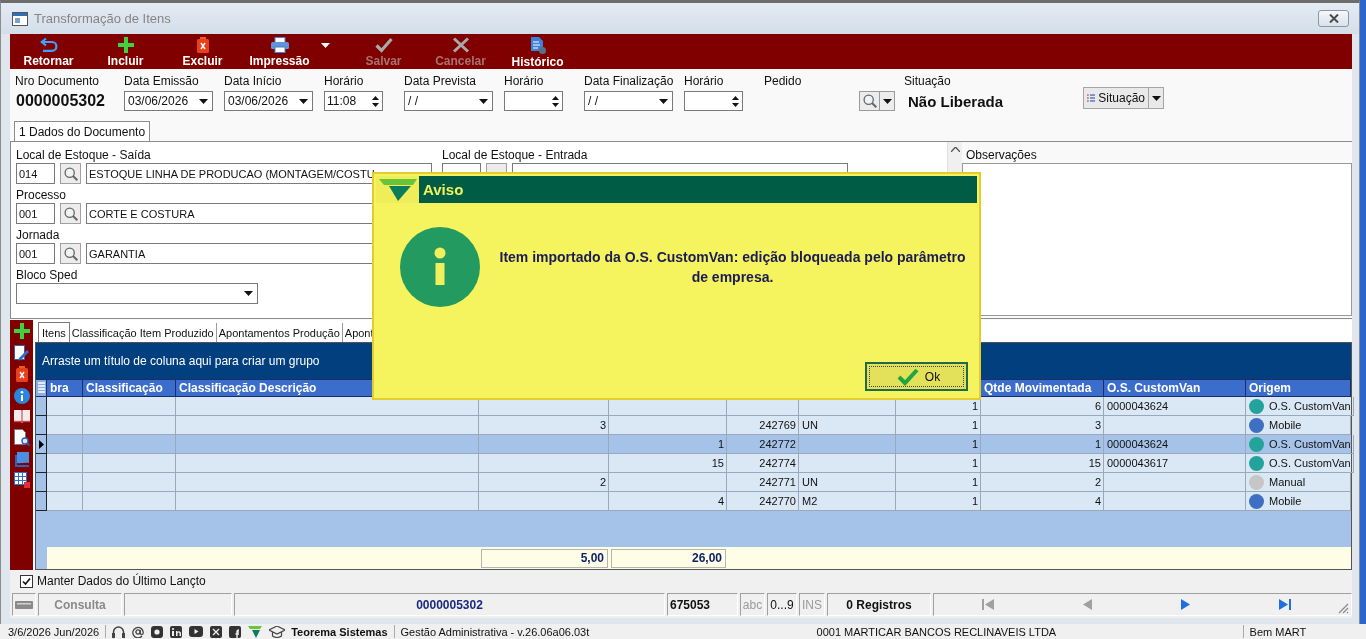 Image resolution: width=1366 pixels, height=639 pixels. I want to click on table-row: 1 242772 1 1 0000043624 O.S. CustomVan, so click(693, 444).